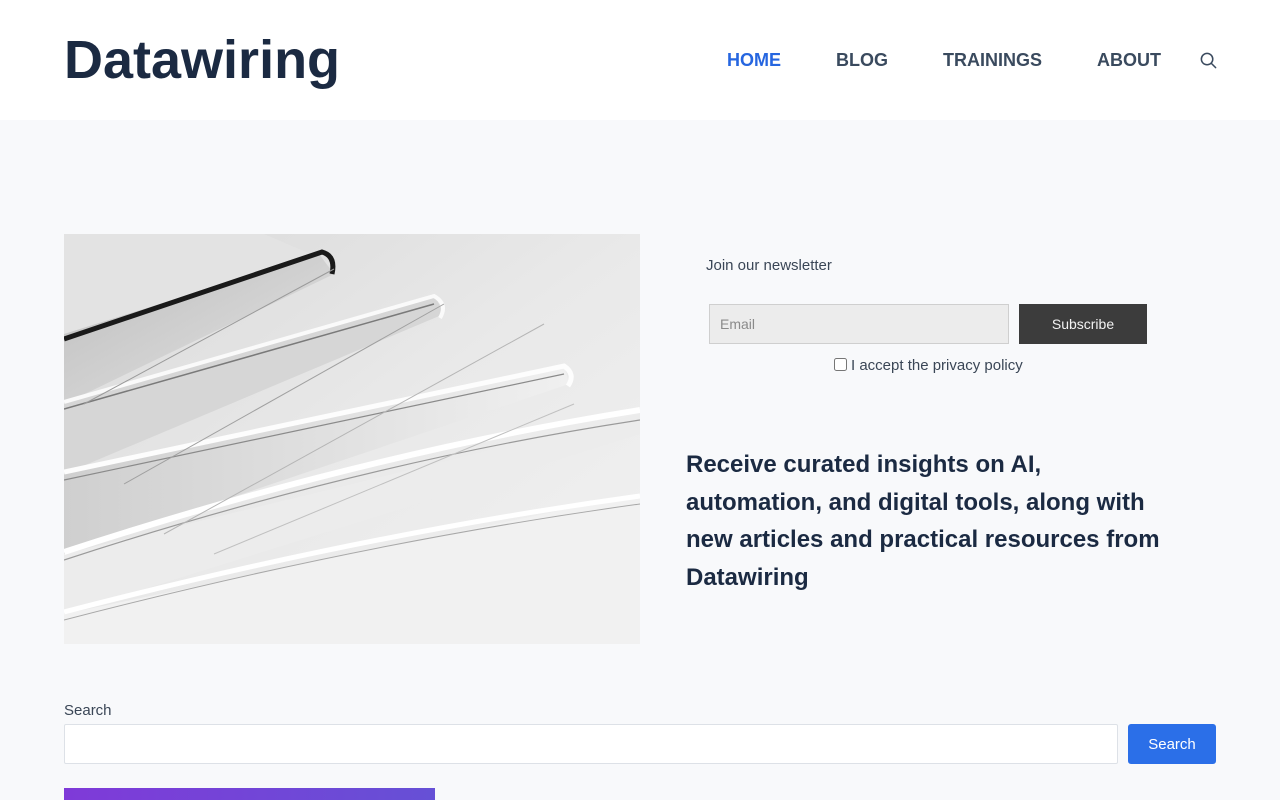 This screenshot has width=1280, height=800. Describe the element at coordinates (88, 710) in the screenshot. I see `search-label: Search` at that location.